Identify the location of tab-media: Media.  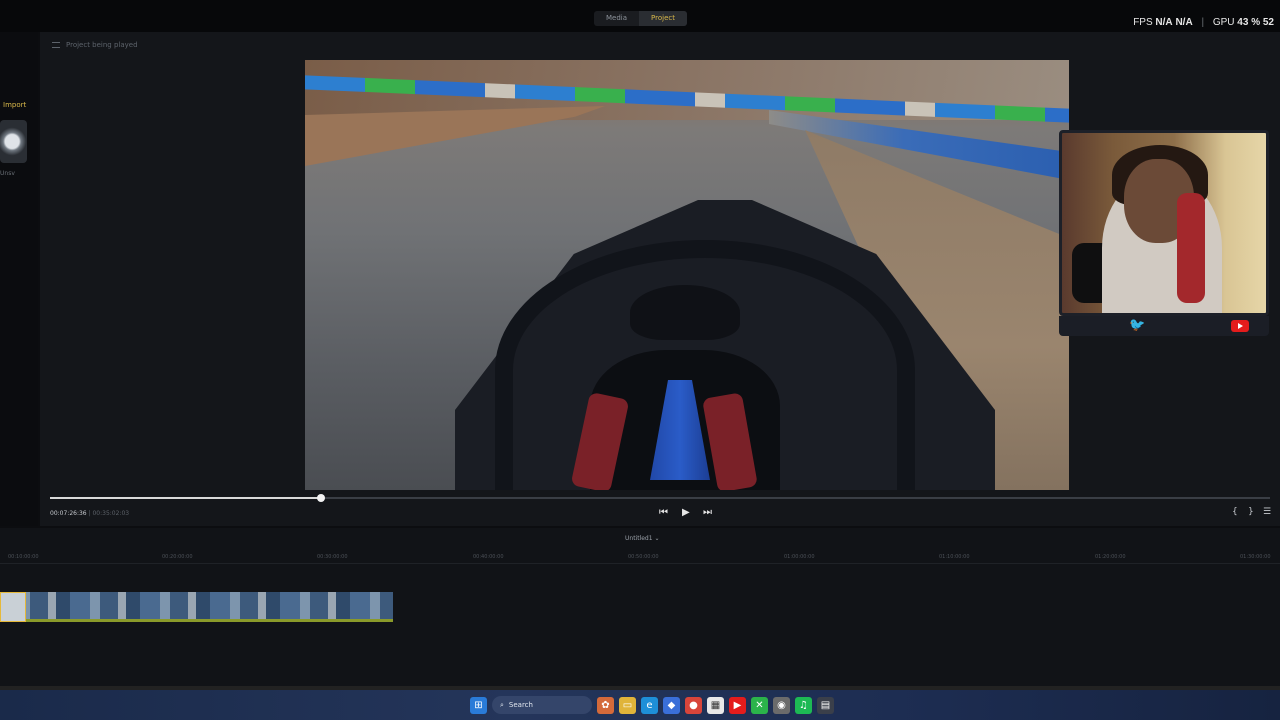
(616, 18).